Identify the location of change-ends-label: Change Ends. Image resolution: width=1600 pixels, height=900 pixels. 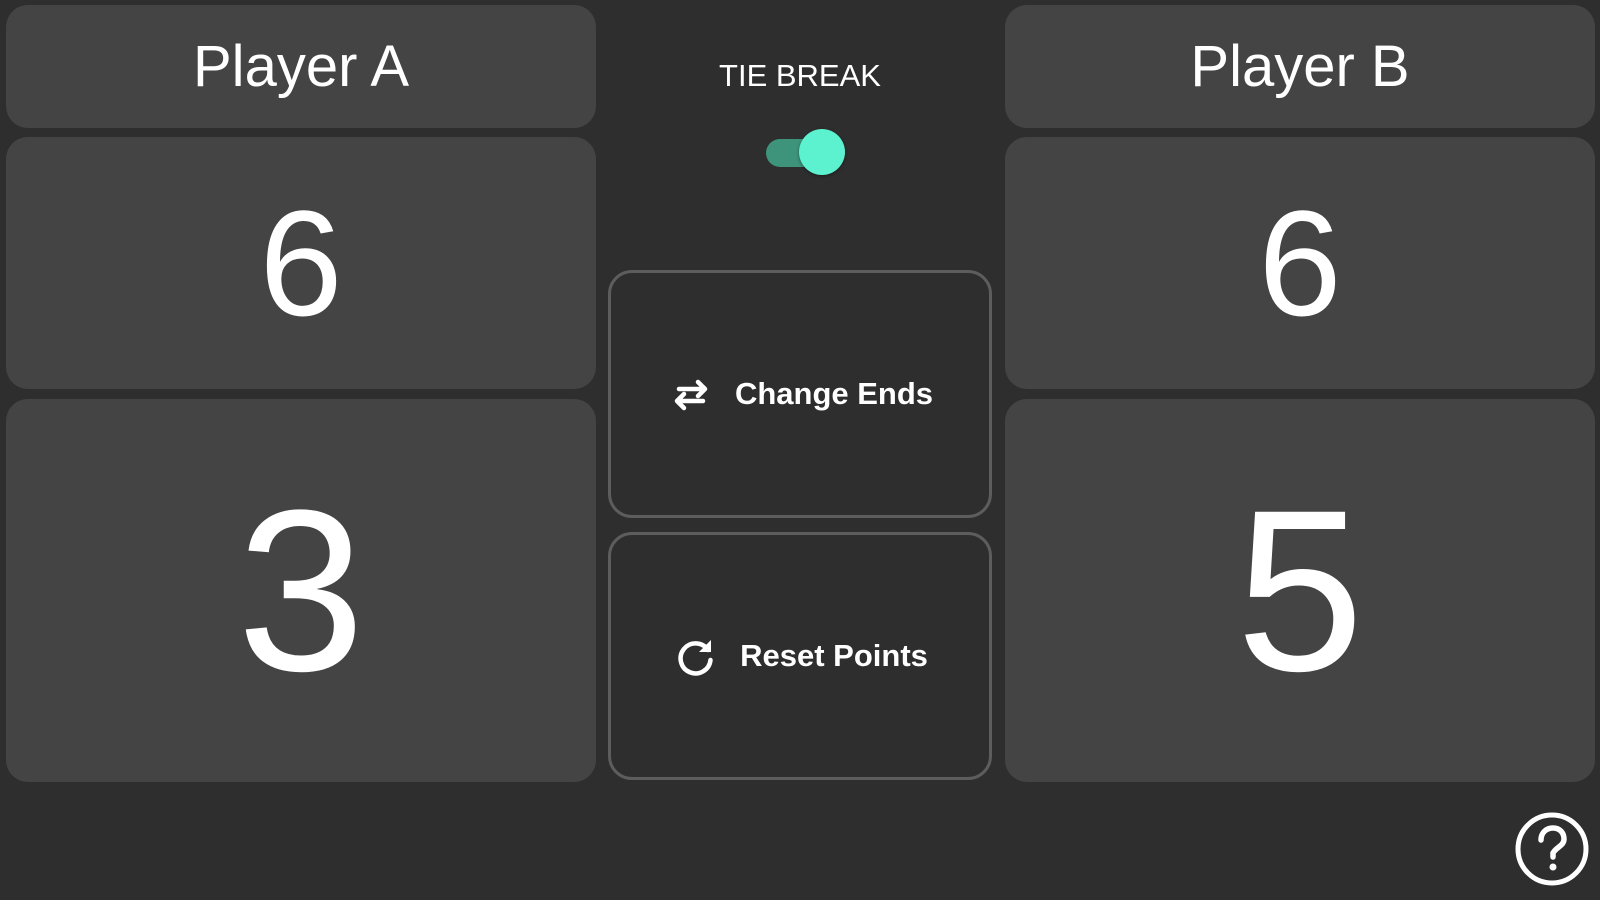
(834, 393).